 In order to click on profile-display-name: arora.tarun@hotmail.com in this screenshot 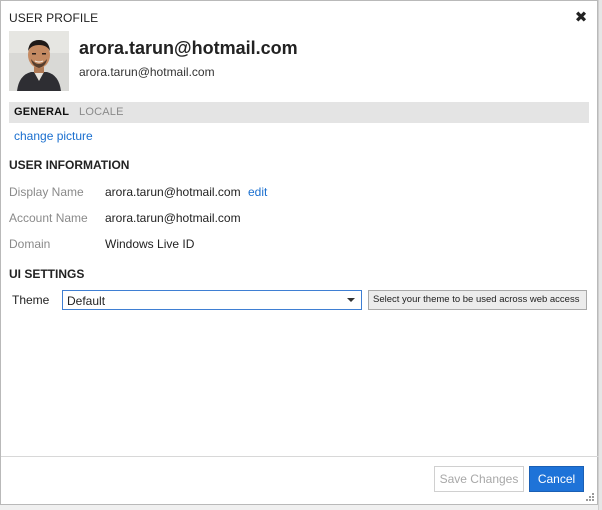, I will do `click(188, 48)`.